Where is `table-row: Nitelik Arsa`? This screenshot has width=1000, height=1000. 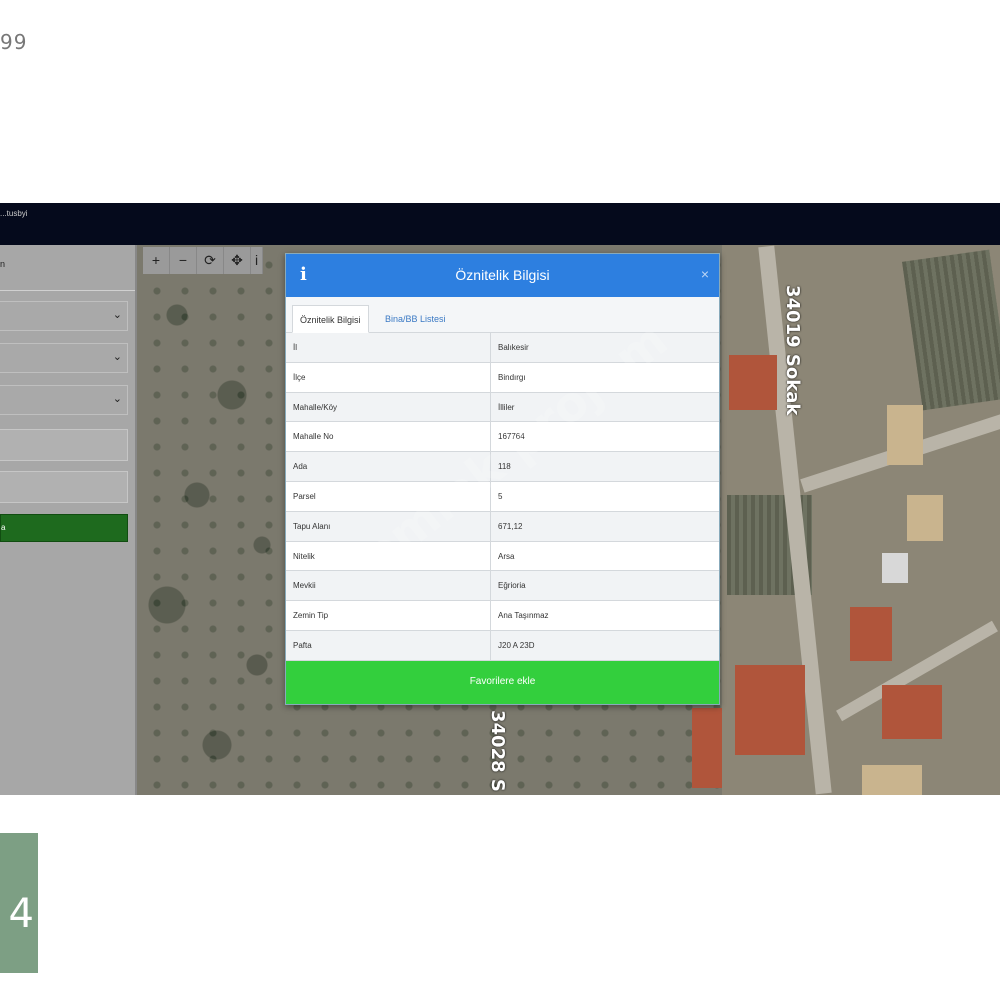 table-row: Nitelik Arsa is located at coordinates (502, 556).